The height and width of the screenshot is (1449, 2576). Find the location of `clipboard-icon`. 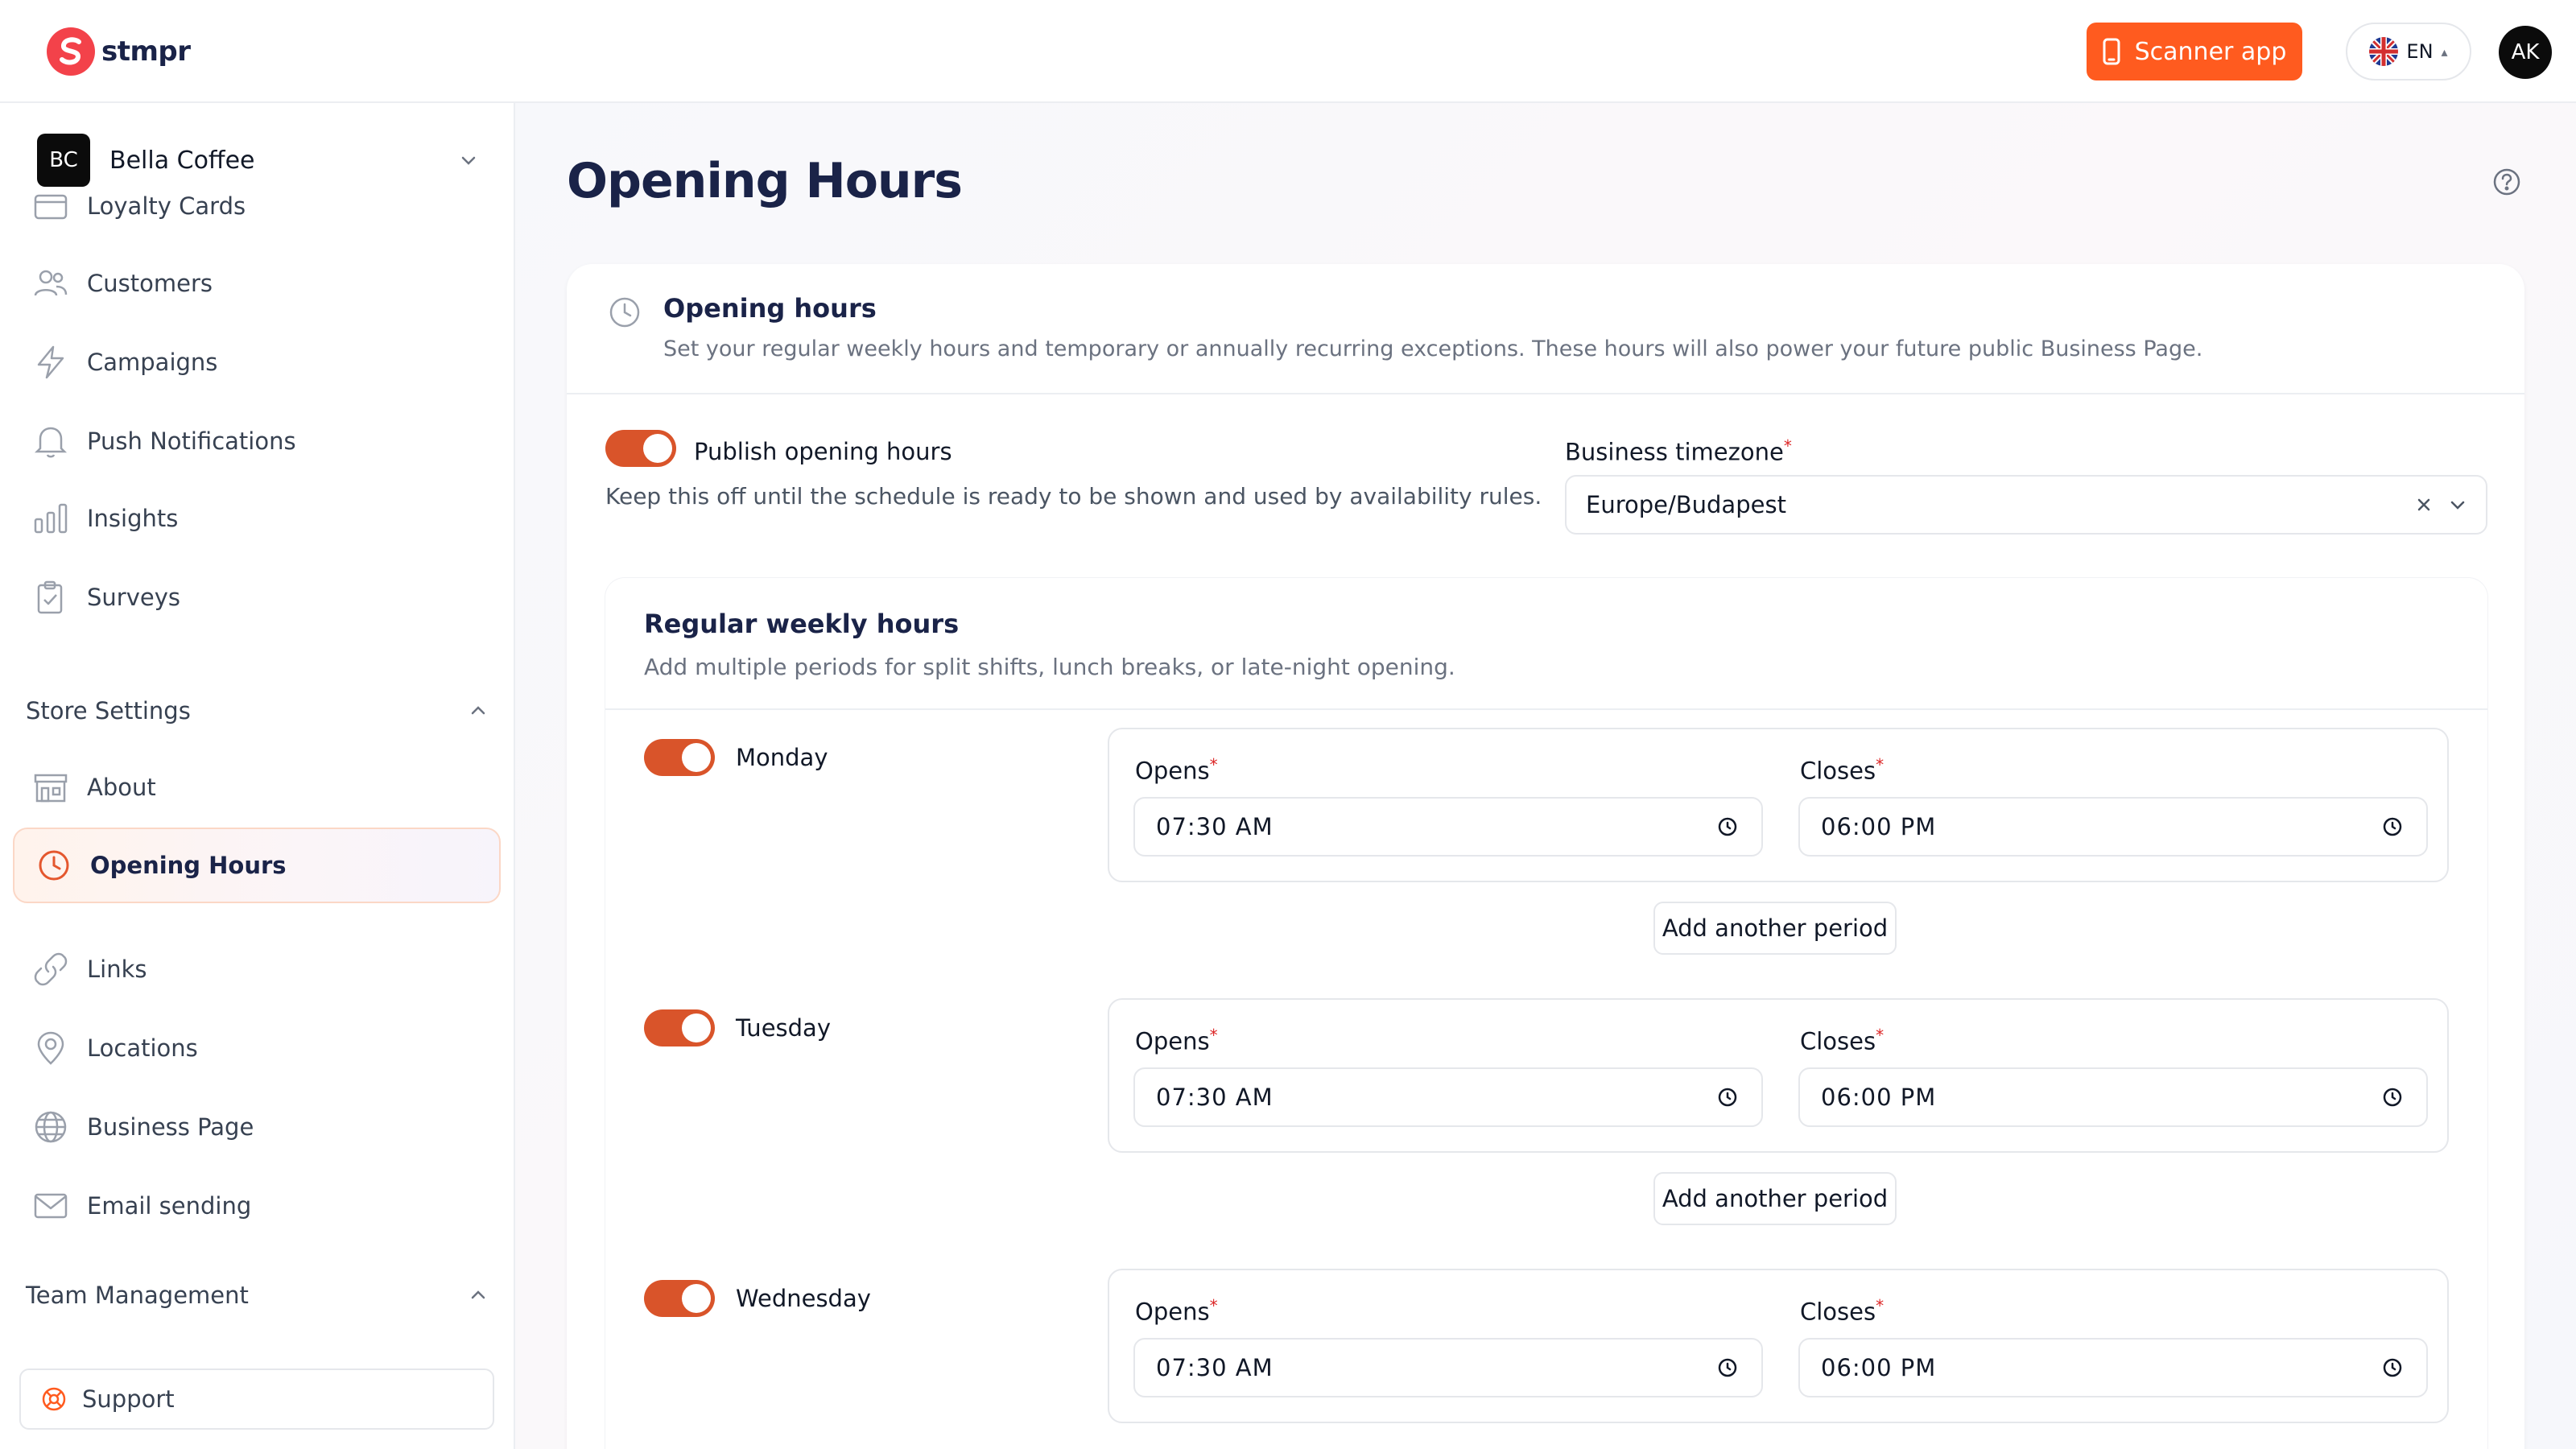

clipboard-icon is located at coordinates (50, 597).